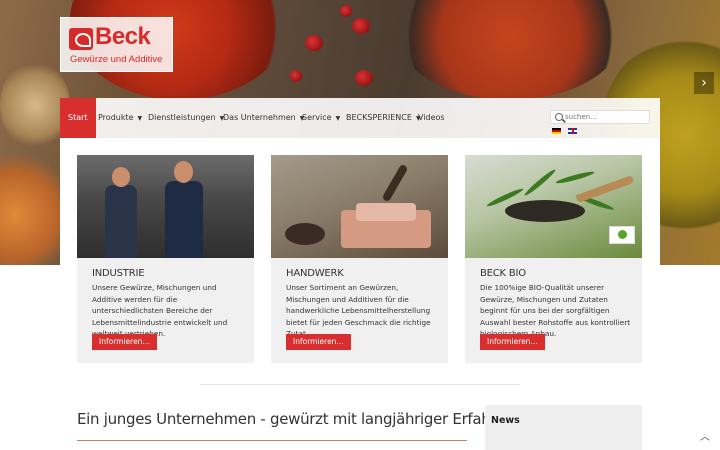  I want to click on search-box, so click(600, 117).